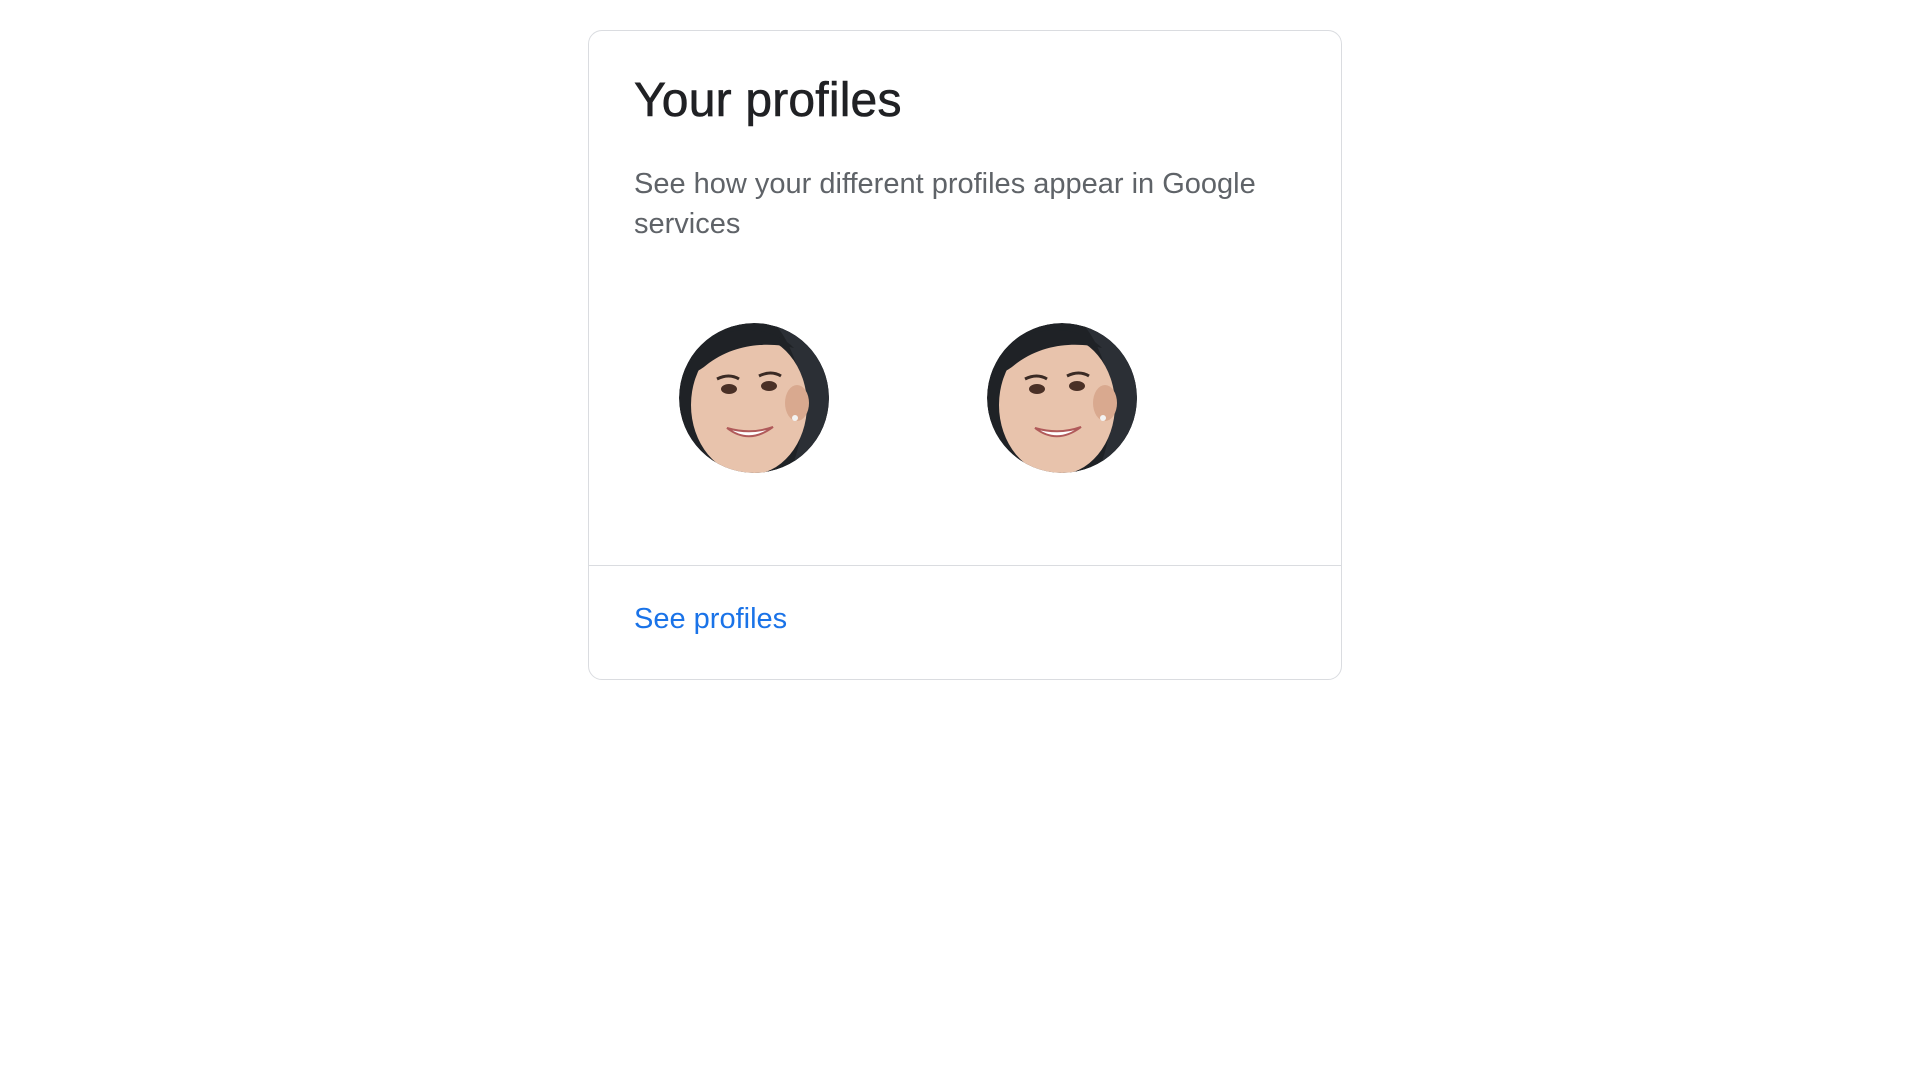 This screenshot has height=1080, width=1920. Describe the element at coordinates (965, 565) in the screenshot. I see `card-divider` at that location.